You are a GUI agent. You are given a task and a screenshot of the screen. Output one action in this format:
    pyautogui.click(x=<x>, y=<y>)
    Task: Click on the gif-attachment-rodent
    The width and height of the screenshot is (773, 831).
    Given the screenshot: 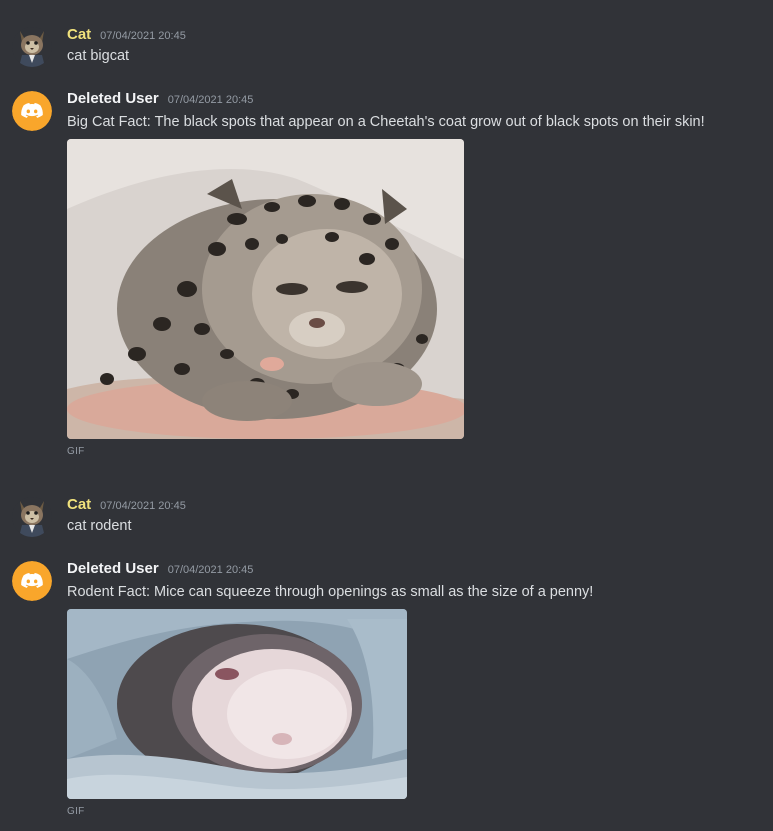 What is the action you would take?
    pyautogui.click(x=237, y=704)
    